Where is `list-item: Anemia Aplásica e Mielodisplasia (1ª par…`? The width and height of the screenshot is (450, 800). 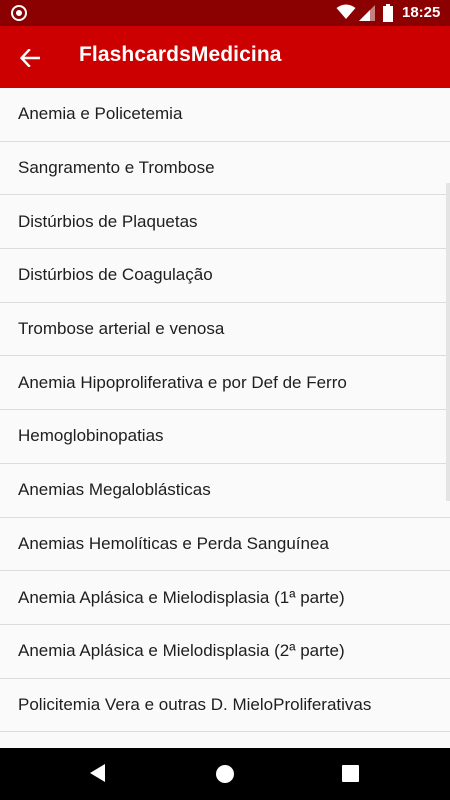
list-item: Anemia Aplásica e Mielodisplasia (1ª par… is located at coordinates (225, 598).